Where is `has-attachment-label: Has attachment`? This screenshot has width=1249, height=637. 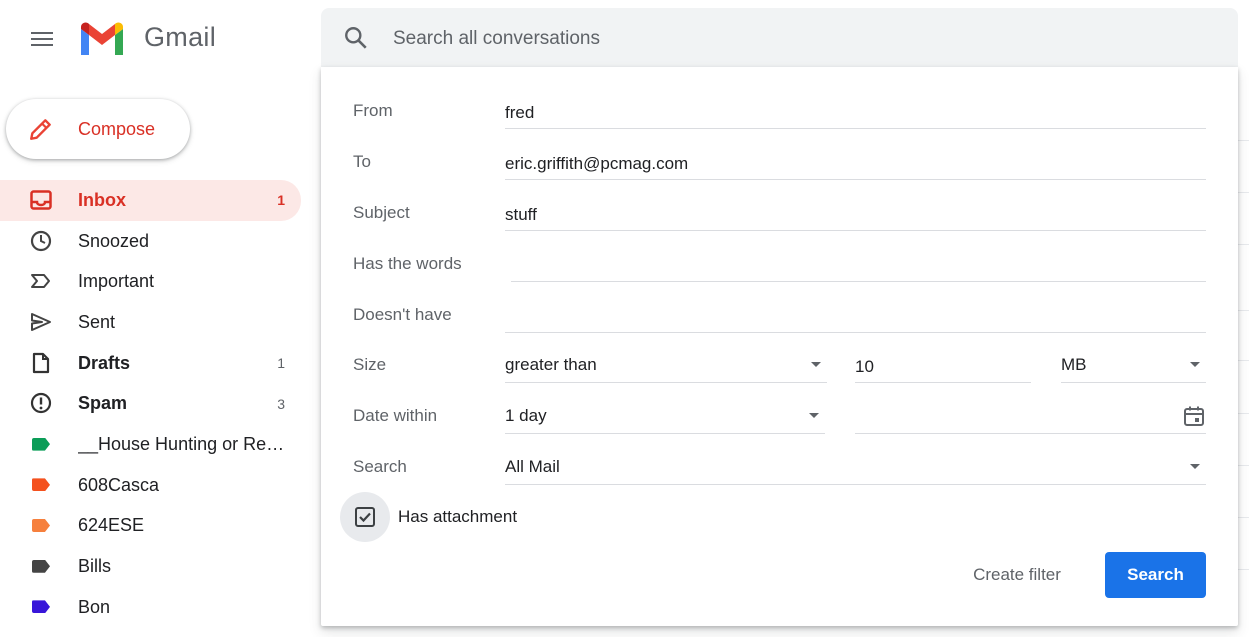 has-attachment-label: Has attachment is located at coordinates (458, 516).